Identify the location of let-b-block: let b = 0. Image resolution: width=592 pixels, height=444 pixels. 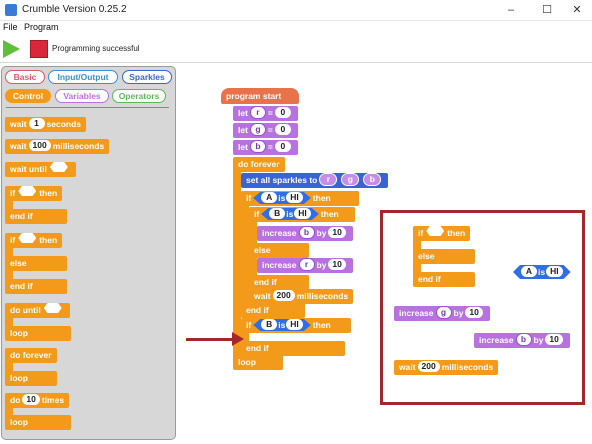
(265, 147).